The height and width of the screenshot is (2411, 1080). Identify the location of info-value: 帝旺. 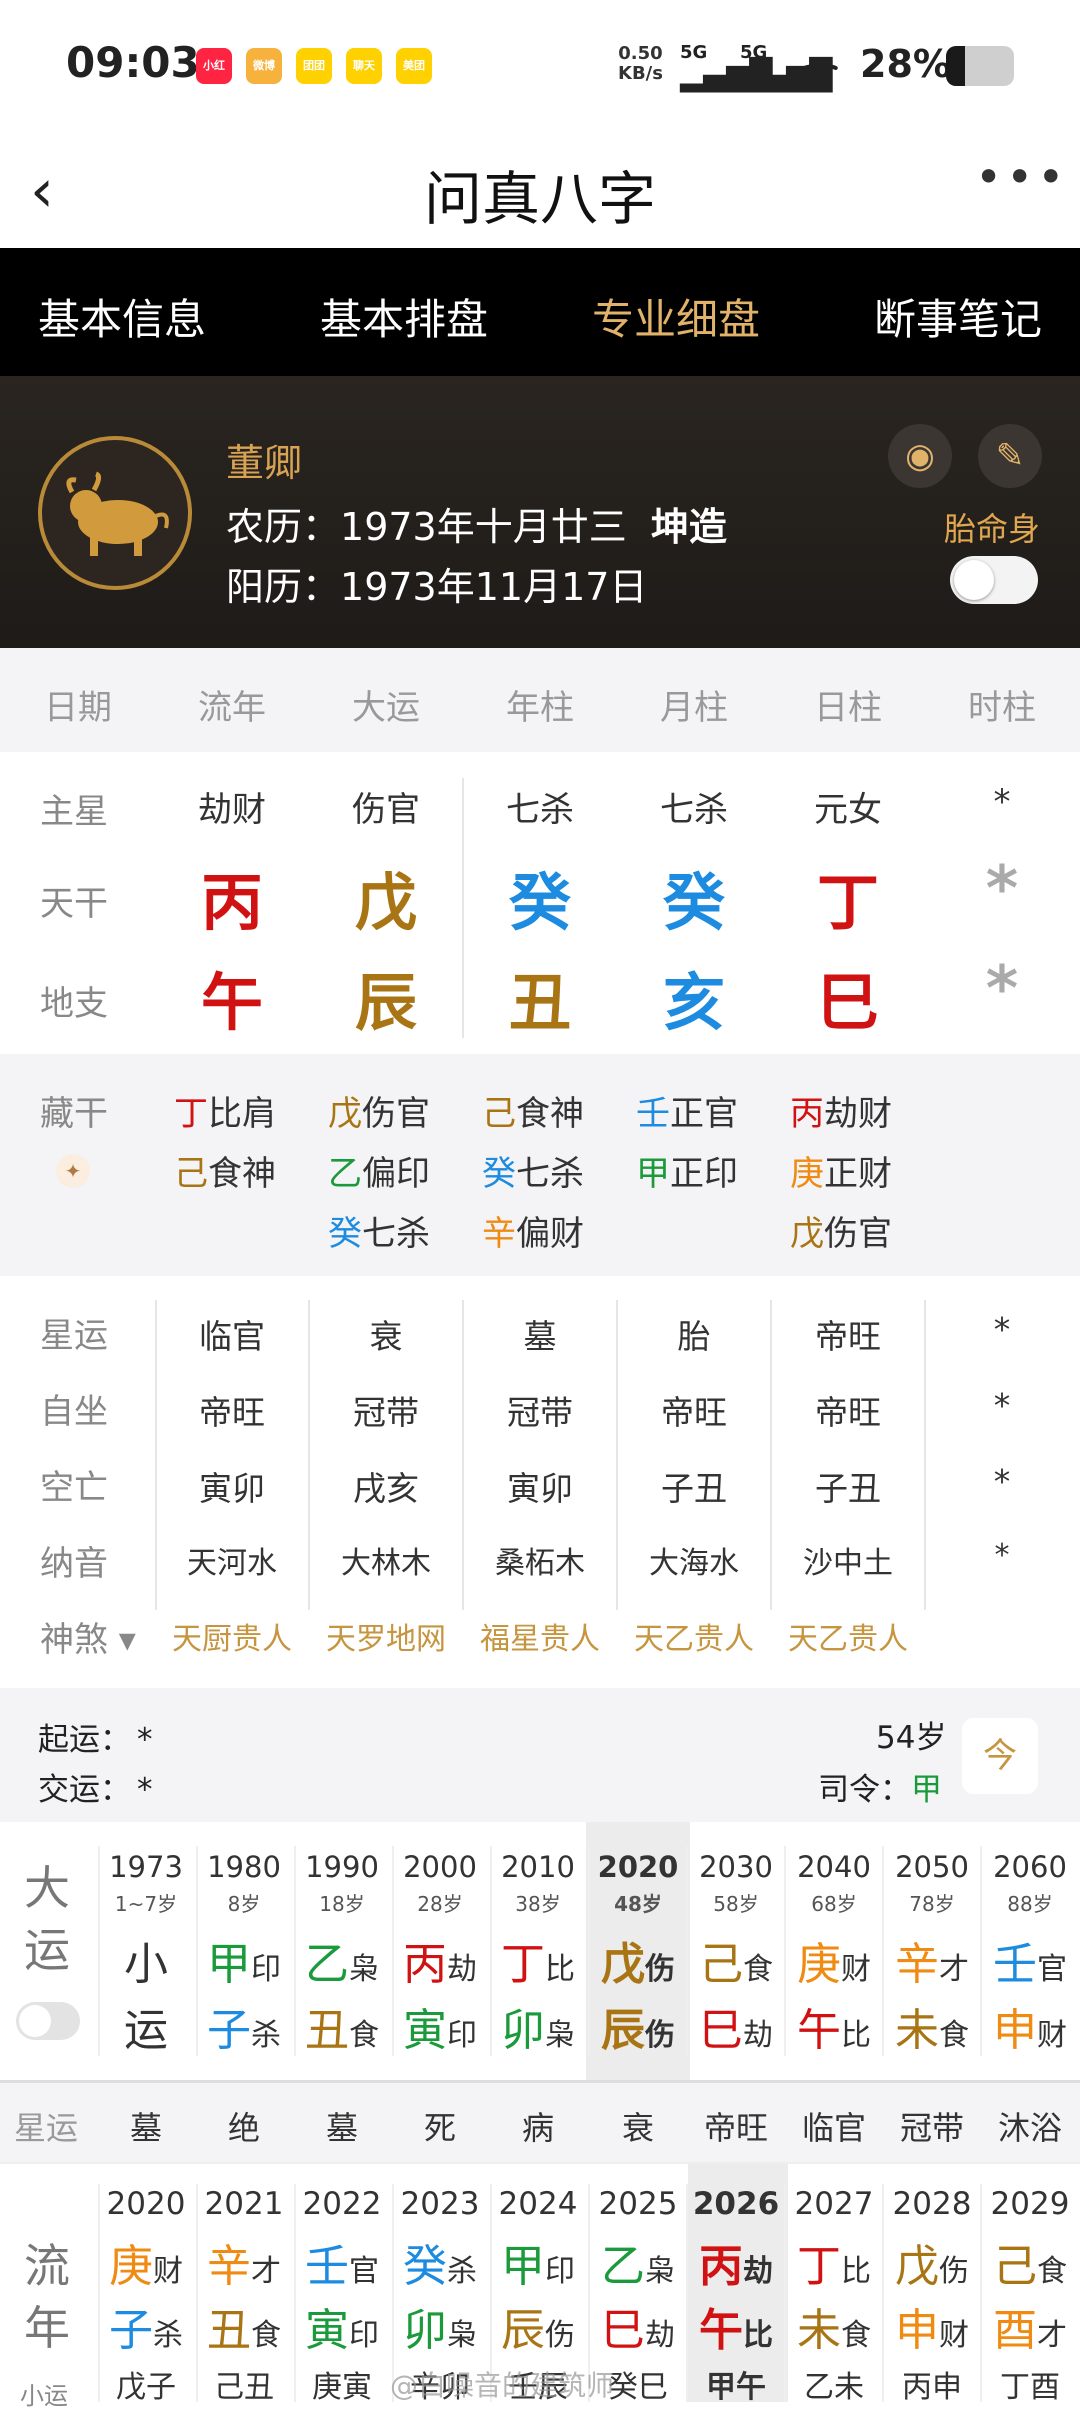
(694, 1412).